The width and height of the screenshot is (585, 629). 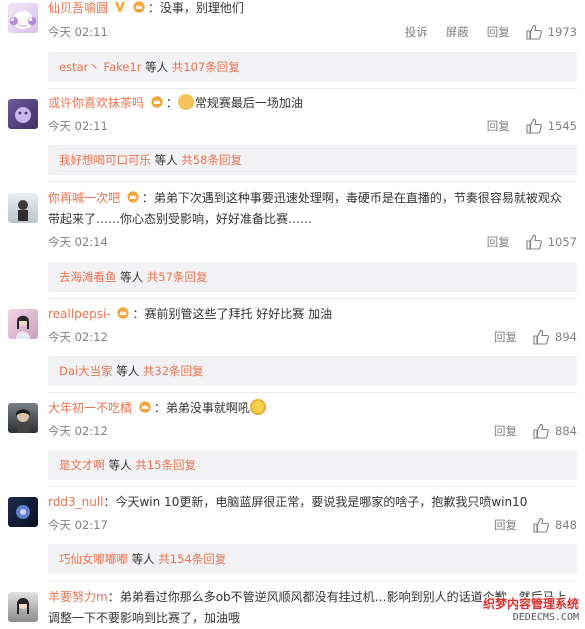 I want to click on comment-text-line: 或许你喜欢抹茶吗 ：常规赛最后一场加油, so click(x=175, y=102).